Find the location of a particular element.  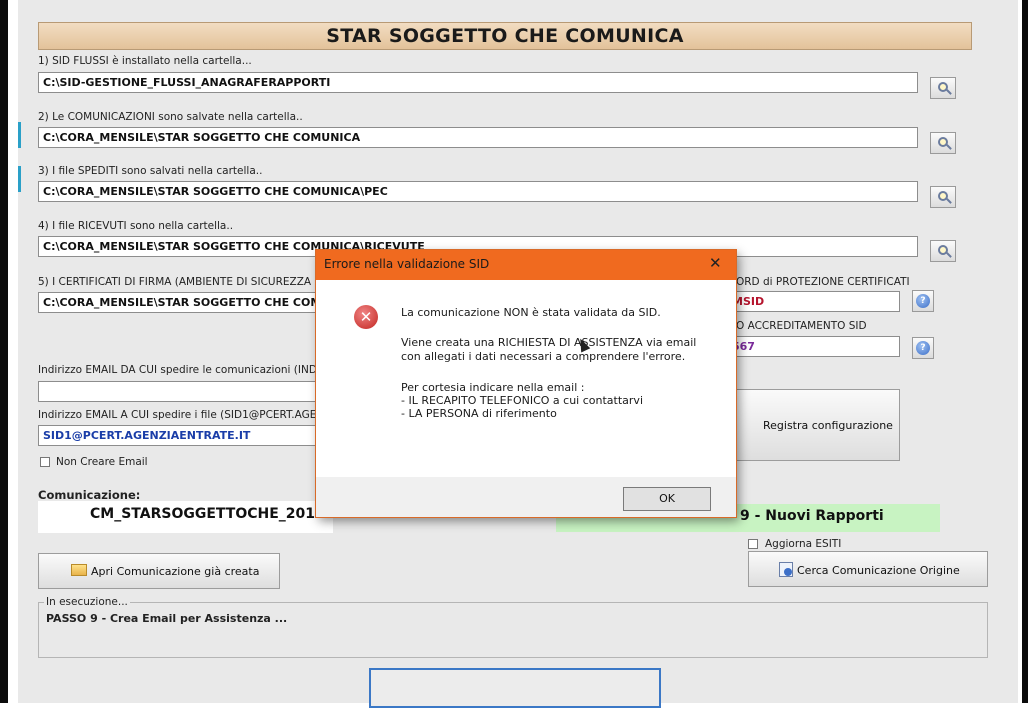

browse-sid-folder-button is located at coordinates (943, 88).